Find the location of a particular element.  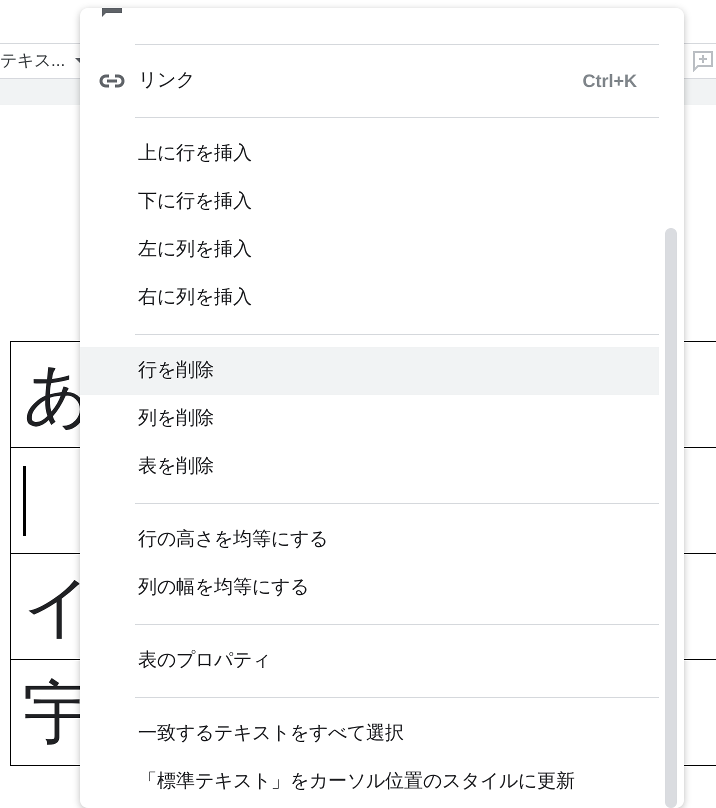

add-comment-icon is located at coordinates (703, 61).